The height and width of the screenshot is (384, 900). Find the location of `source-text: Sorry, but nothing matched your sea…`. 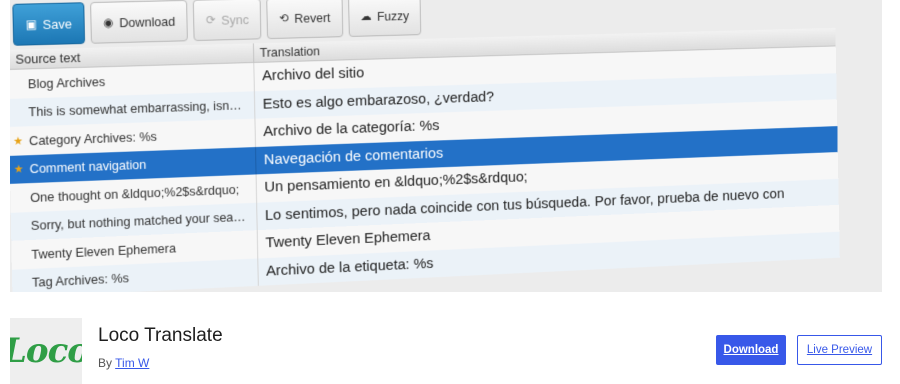

source-text: Sorry, but nothing matched your sea… is located at coordinates (138, 221).